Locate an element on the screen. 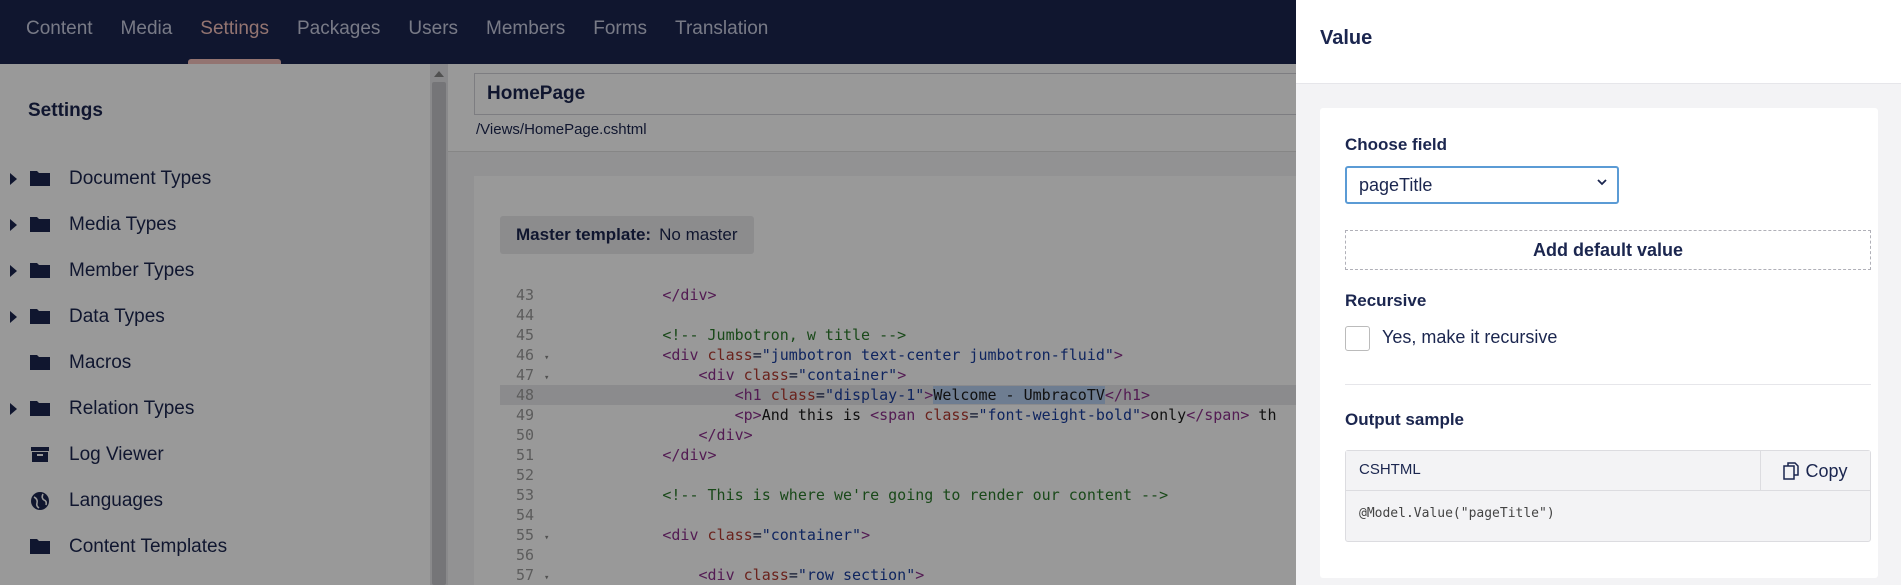  choose-field-label: Choose field is located at coordinates (1396, 144).